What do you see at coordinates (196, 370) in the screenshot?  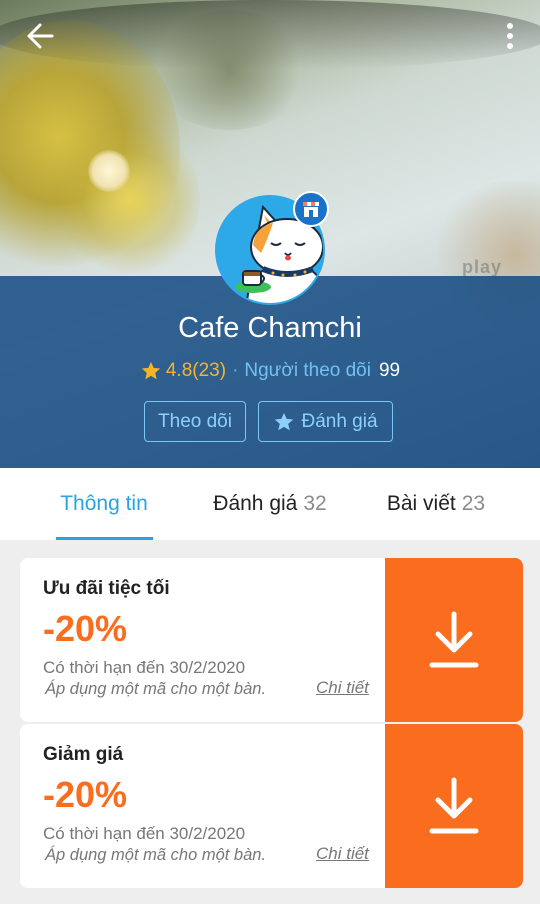 I see `rating-value: 4.8(23)` at bounding box center [196, 370].